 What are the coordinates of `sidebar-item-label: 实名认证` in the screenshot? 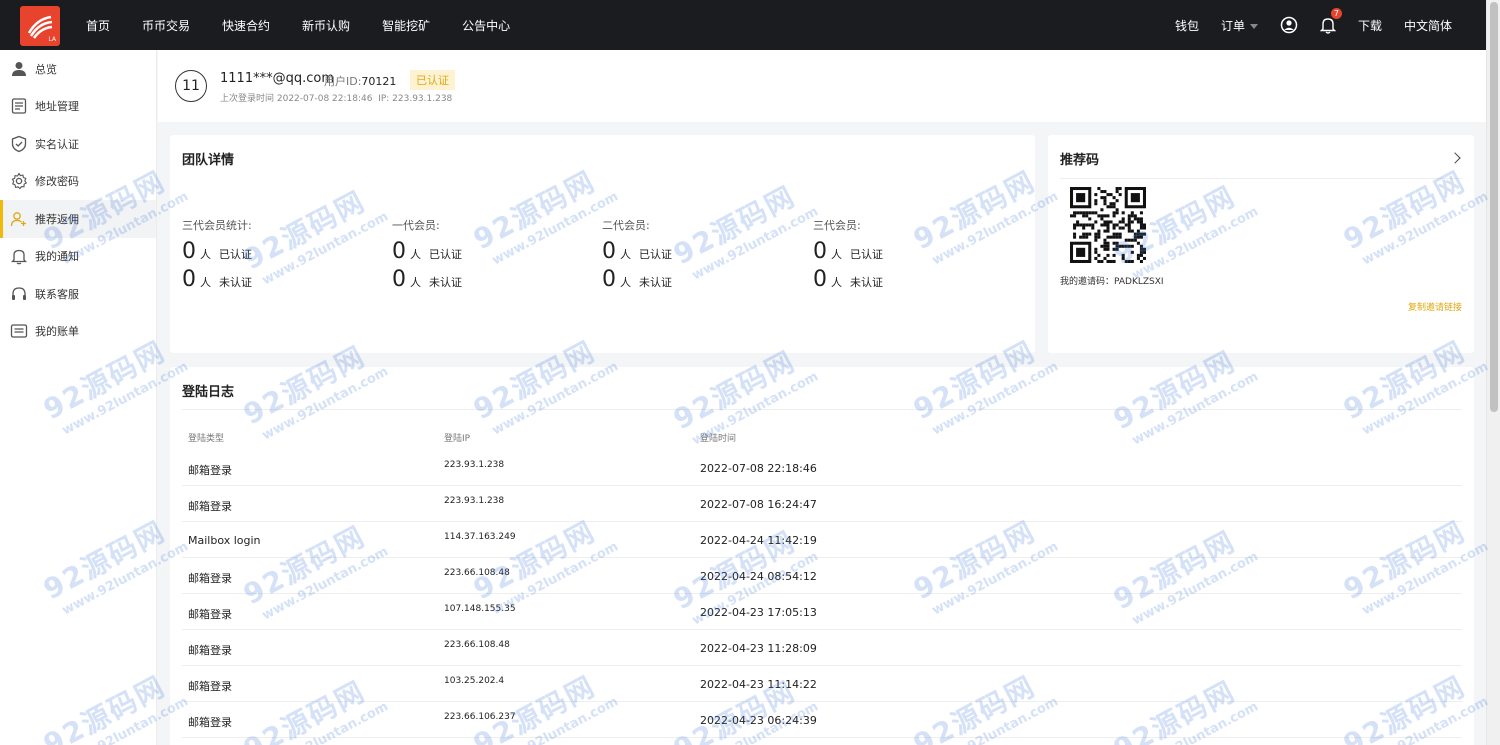 It's located at (57, 144).